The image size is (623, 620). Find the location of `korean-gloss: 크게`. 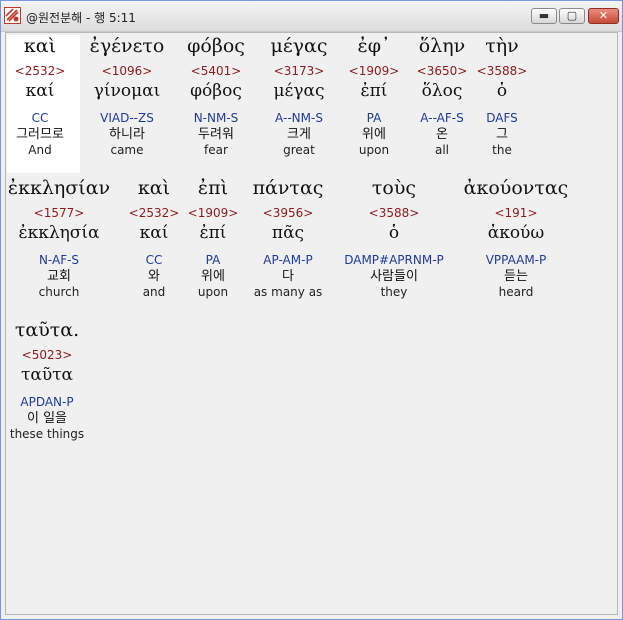

korean-gloss: 크게 is located at coordinates (299, 134).